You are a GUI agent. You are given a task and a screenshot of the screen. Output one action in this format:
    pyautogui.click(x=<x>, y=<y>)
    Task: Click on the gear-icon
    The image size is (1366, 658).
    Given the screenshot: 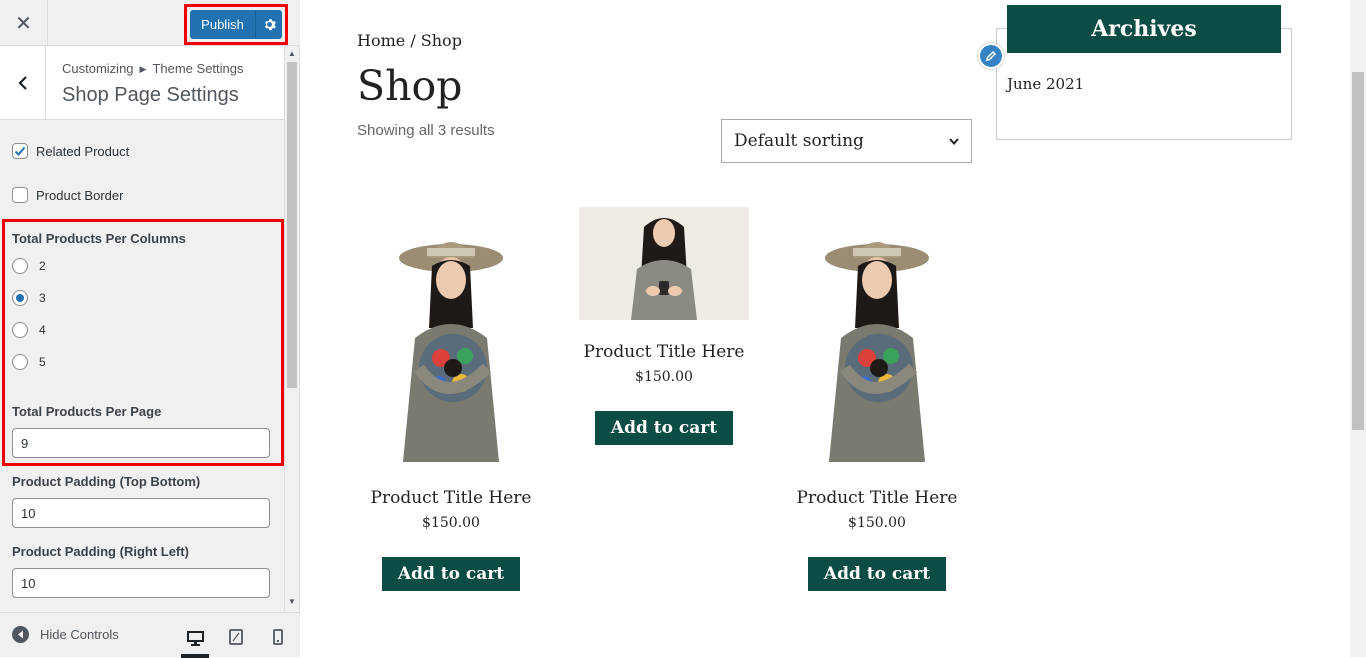 What is the action you would take?
    pyautogui.click(x=270, y=25)
    